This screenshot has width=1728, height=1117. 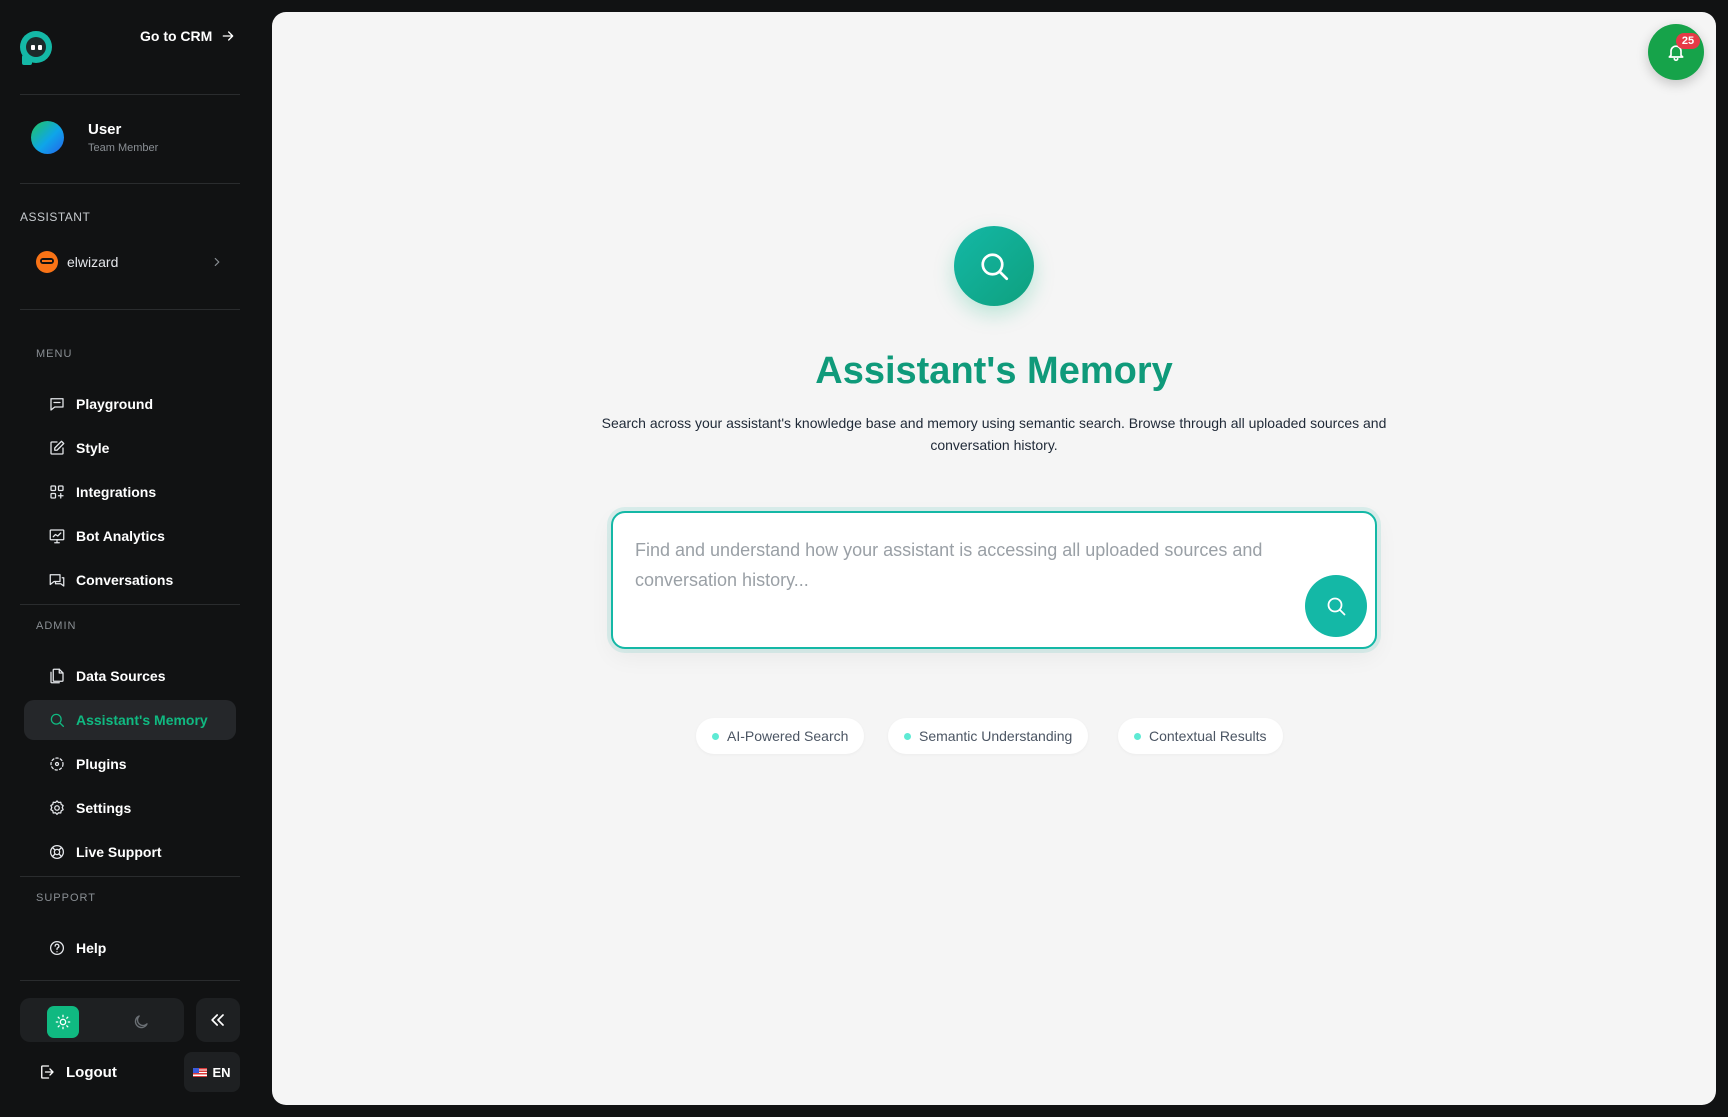 I want to click on memory-search-box, so click(x=994, y=580).